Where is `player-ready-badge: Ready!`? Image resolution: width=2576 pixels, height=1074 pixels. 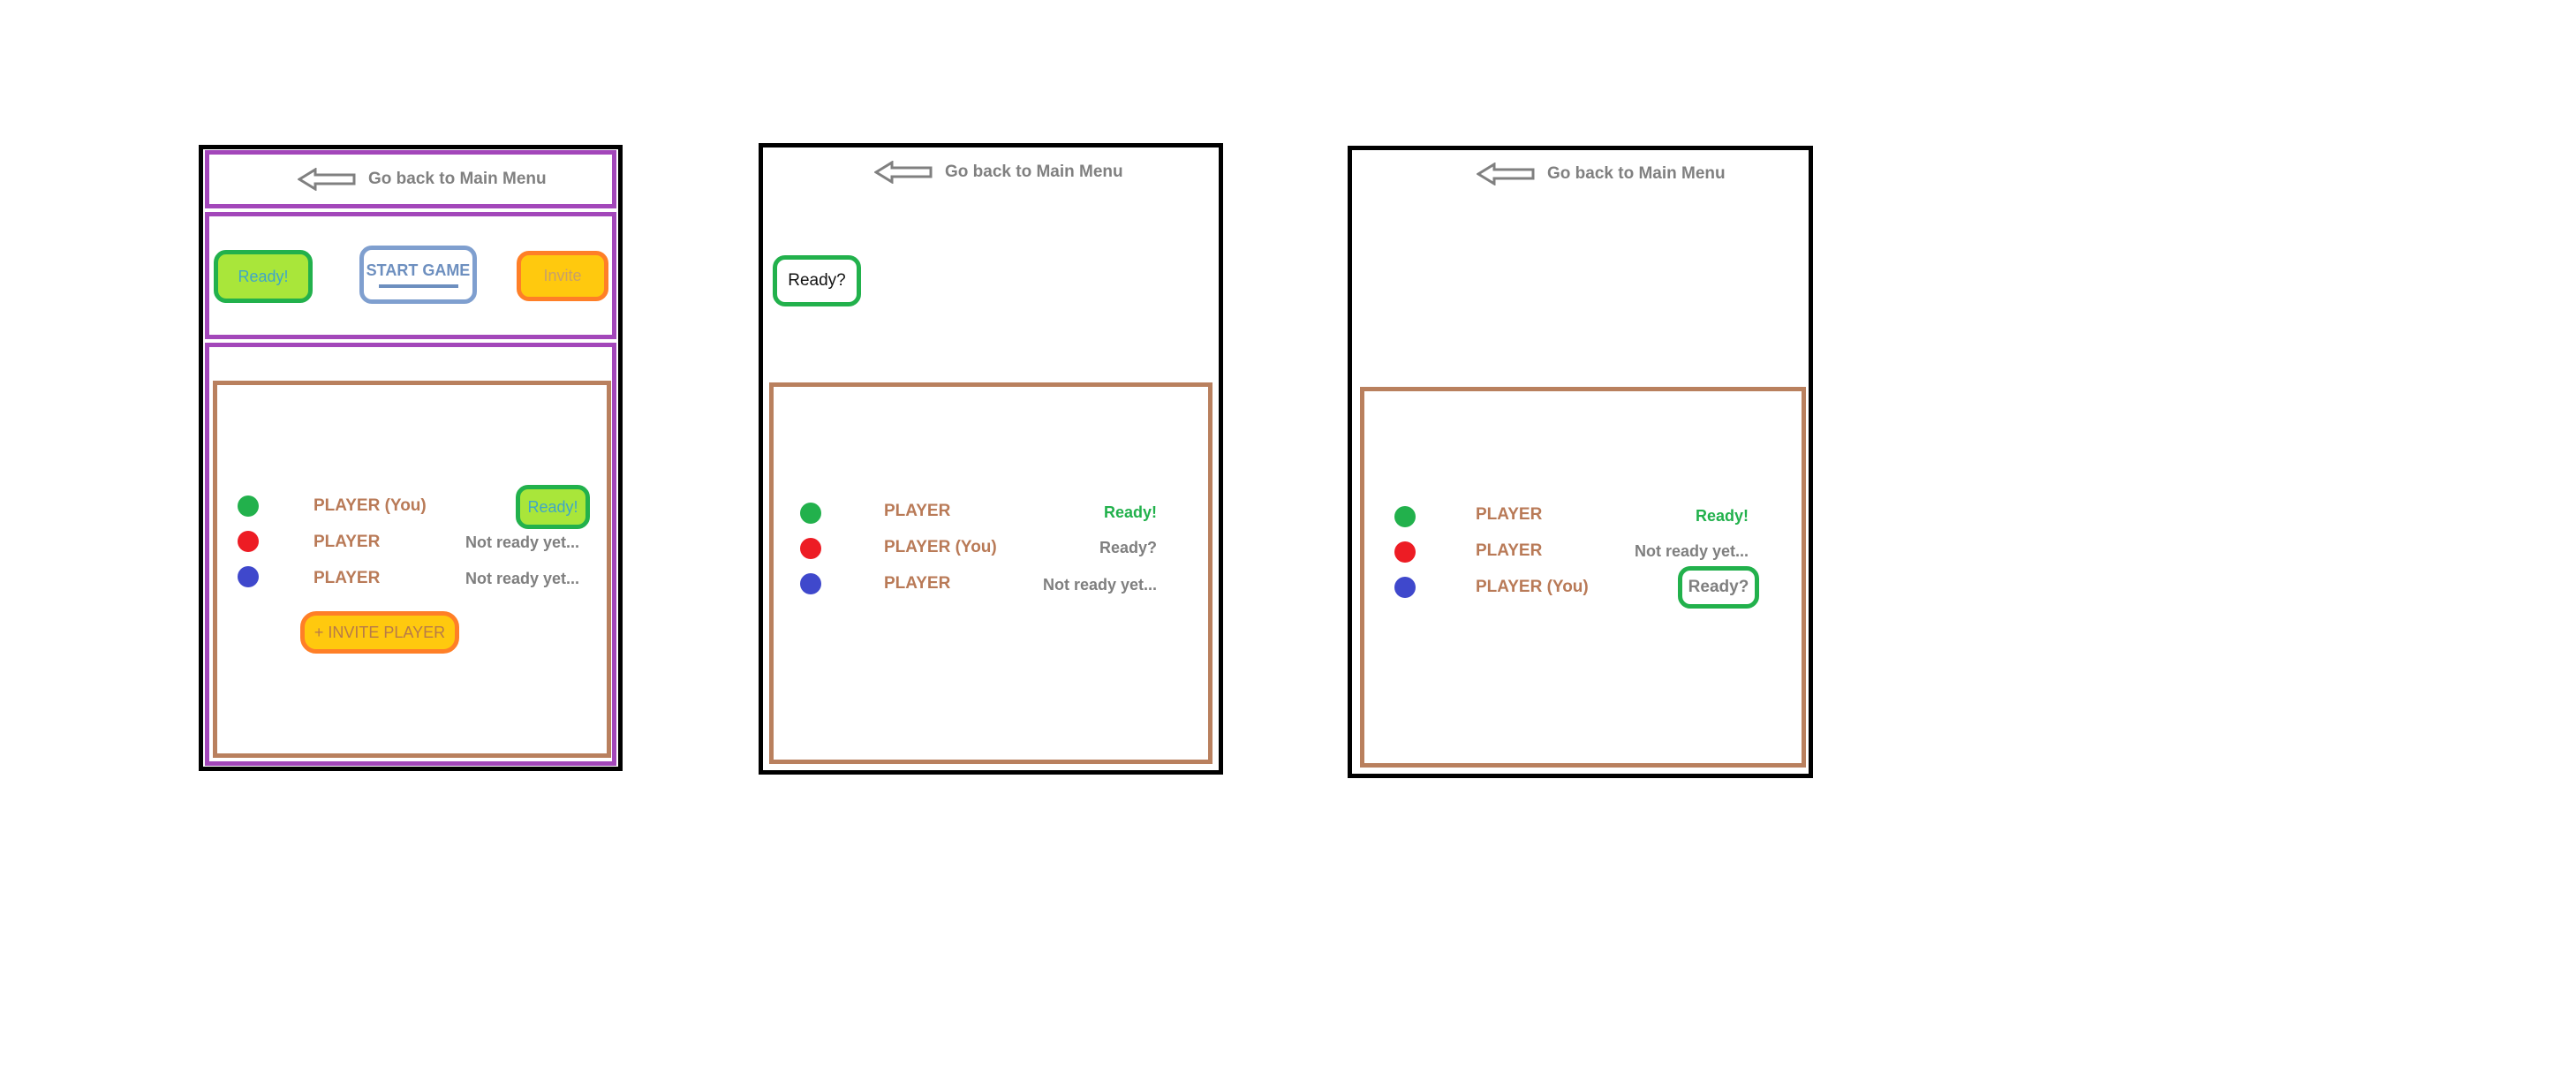
player-ready-badge: Ready! is located at coordinates (553, 507).